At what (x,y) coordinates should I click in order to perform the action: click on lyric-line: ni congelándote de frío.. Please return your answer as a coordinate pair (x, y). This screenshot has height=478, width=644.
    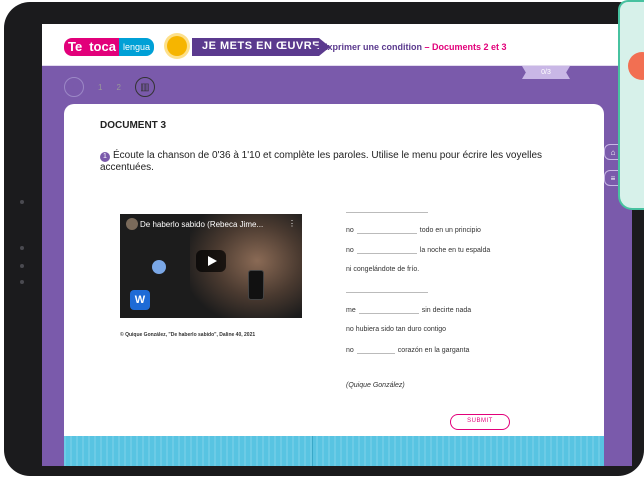
    Looking at the image, I should click on (382, 271).